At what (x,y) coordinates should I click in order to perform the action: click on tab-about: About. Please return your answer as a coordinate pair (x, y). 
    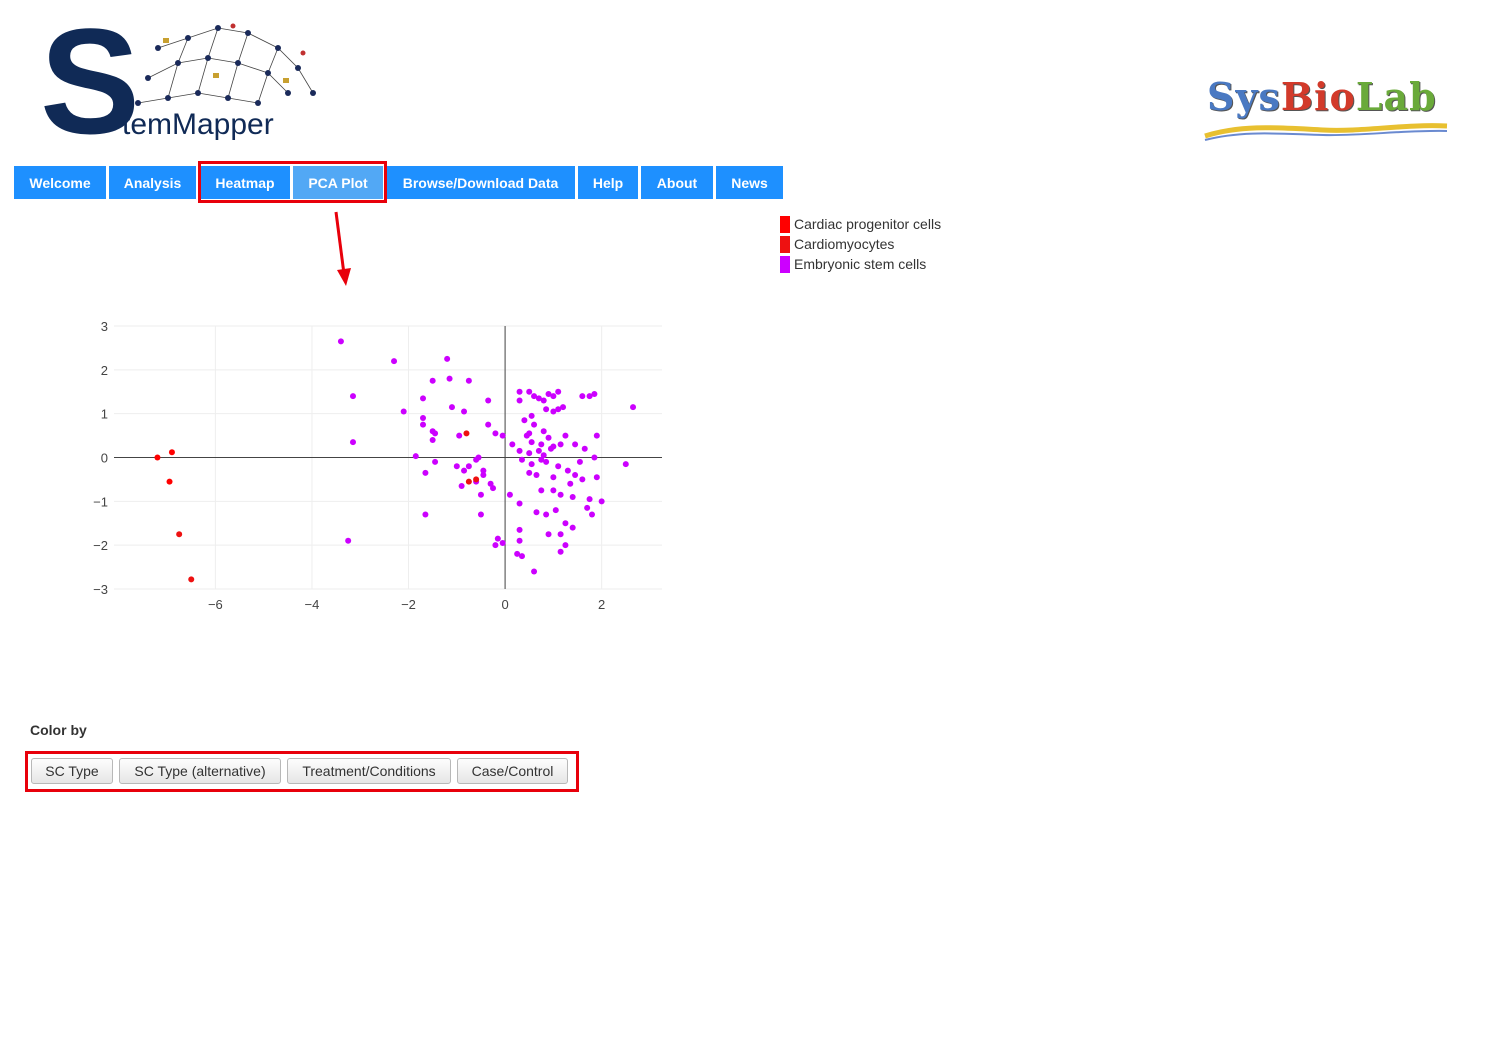
    Looking at the image, I should click on (677, 182).